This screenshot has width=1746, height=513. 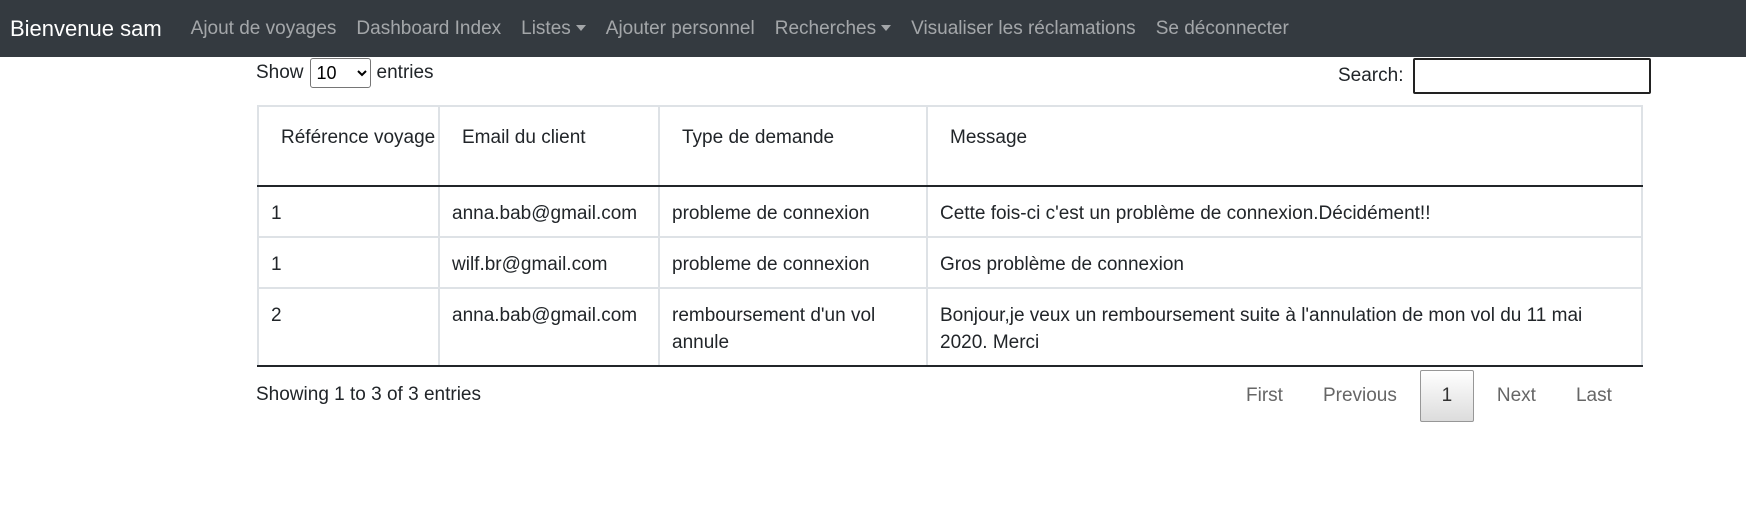 I want to click on cell-reference: 2, so click(x=348, y=327).